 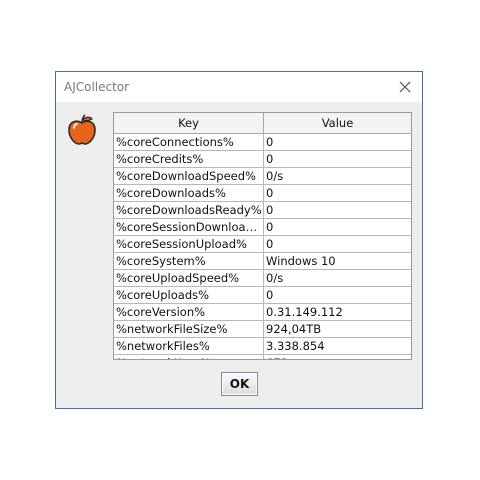 I want to click on table-row: %coreConnections% 0, so click(x=262, y=142).